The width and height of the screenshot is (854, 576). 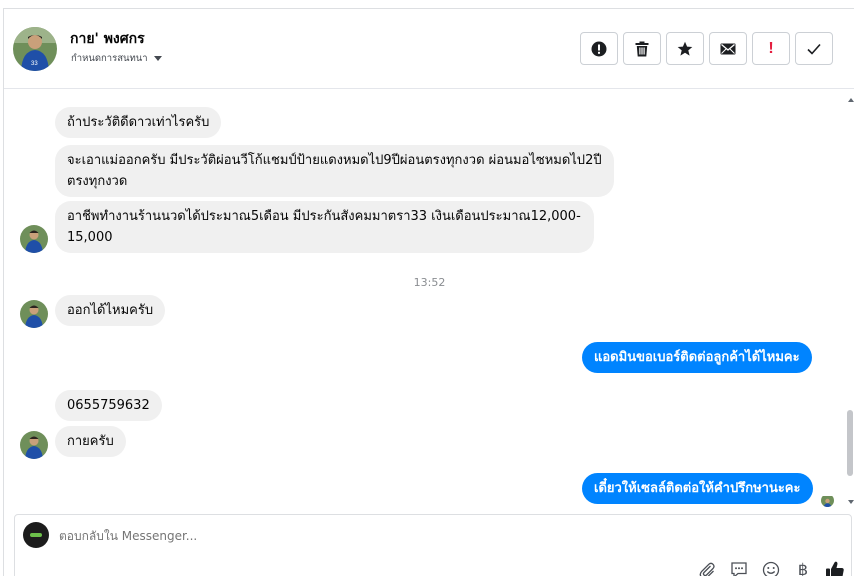 I want to click on message-timestamp: 13:52, so click(x=429, y=282).